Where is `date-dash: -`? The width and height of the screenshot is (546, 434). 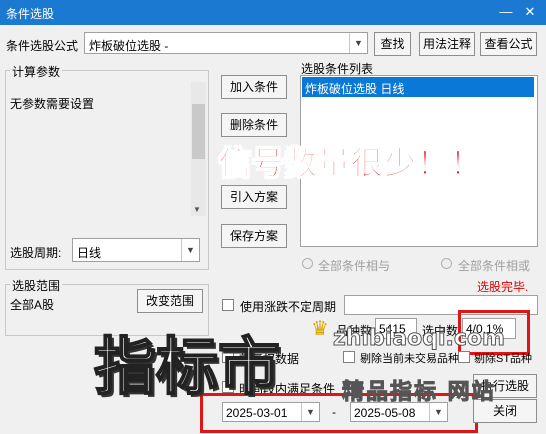
date-dash: - is located at coordinates (334, 412).